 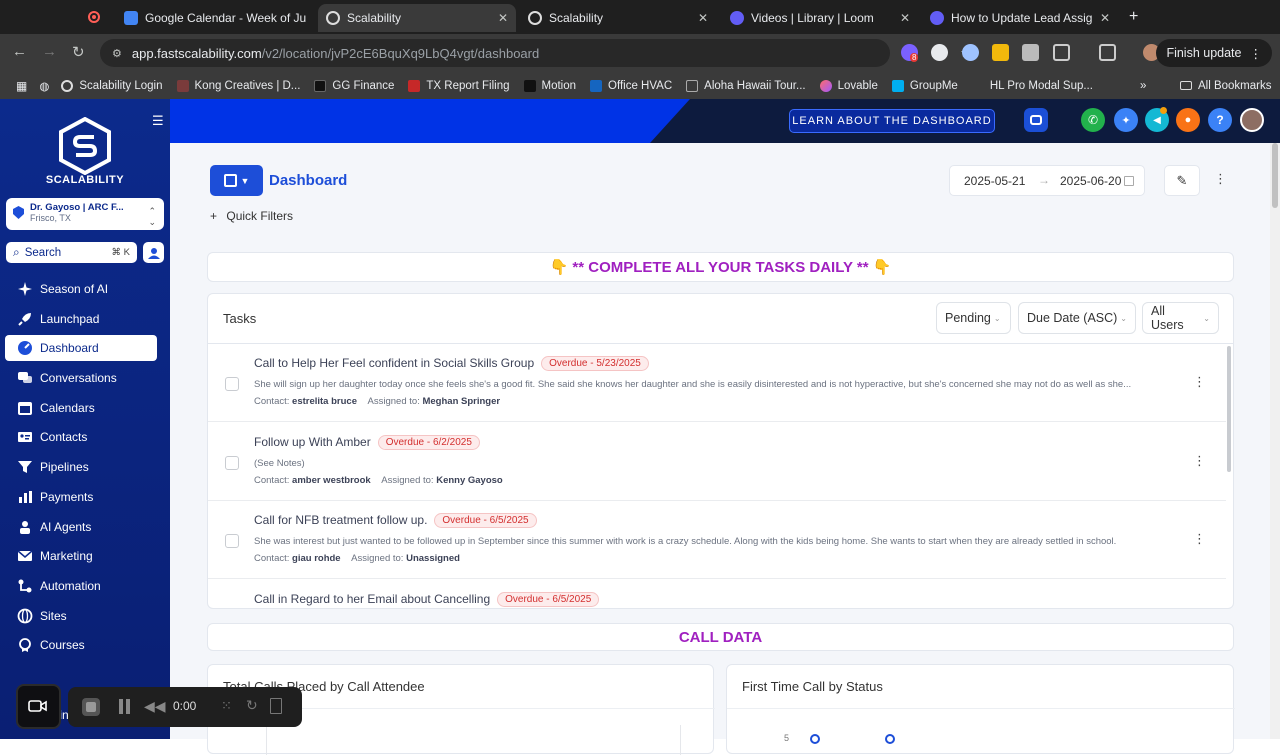 I want to click on edit-dashboard-button: ✎, so click(x=1182, y=180).